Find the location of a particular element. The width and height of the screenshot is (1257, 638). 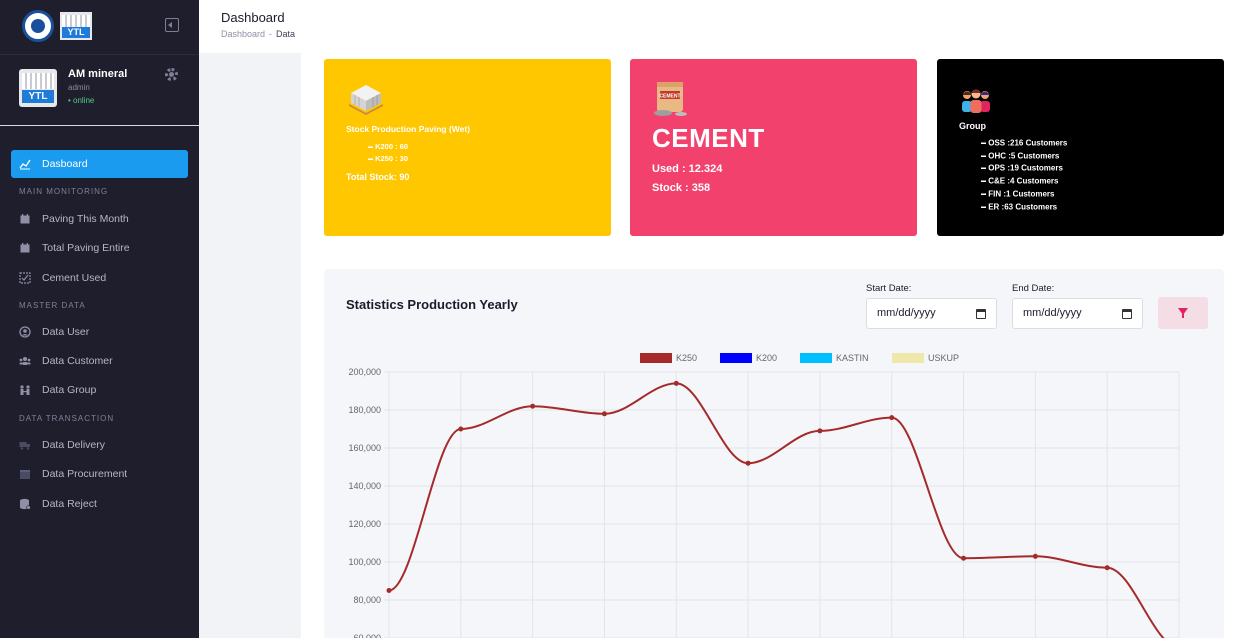

stock-card-title: Stock Production Paving (Wet) is located at coordinates (408, 129).